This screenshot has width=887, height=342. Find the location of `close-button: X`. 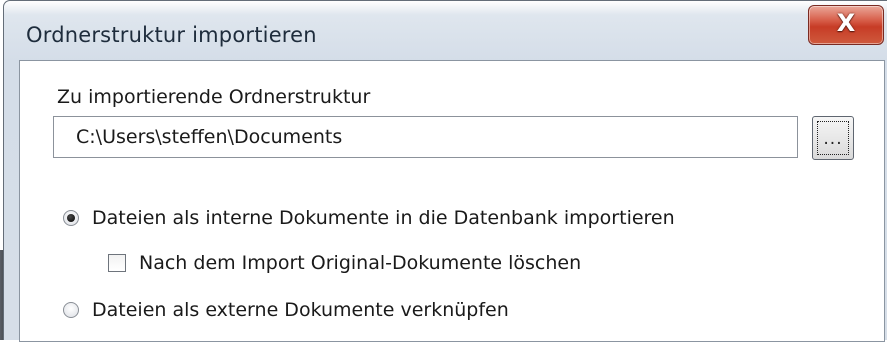

close-button: X is located at coordinates (846, 25).